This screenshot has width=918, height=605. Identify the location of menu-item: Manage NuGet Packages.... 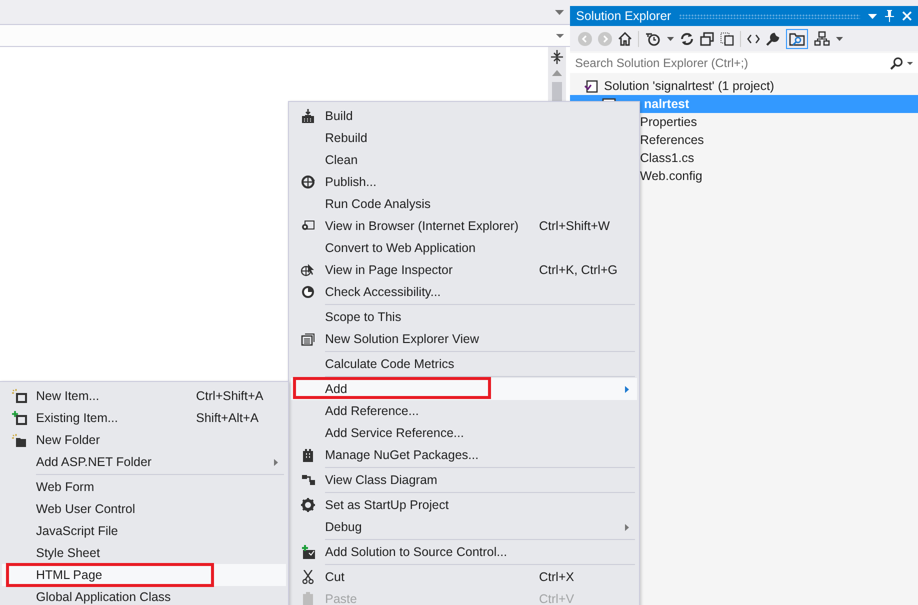
(464, 455).